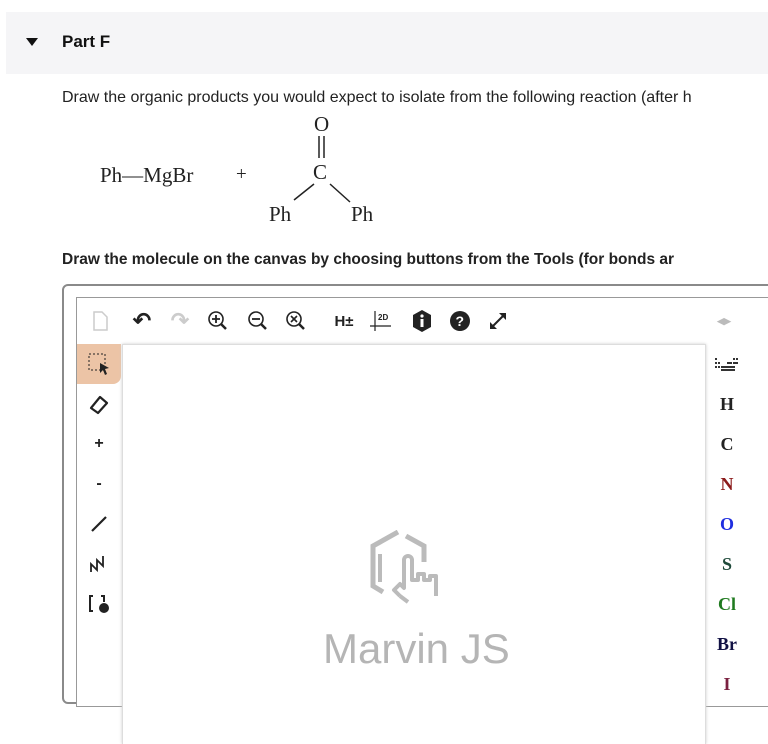  I want to click on clean-2d-label: 2D, so click(383, 317).